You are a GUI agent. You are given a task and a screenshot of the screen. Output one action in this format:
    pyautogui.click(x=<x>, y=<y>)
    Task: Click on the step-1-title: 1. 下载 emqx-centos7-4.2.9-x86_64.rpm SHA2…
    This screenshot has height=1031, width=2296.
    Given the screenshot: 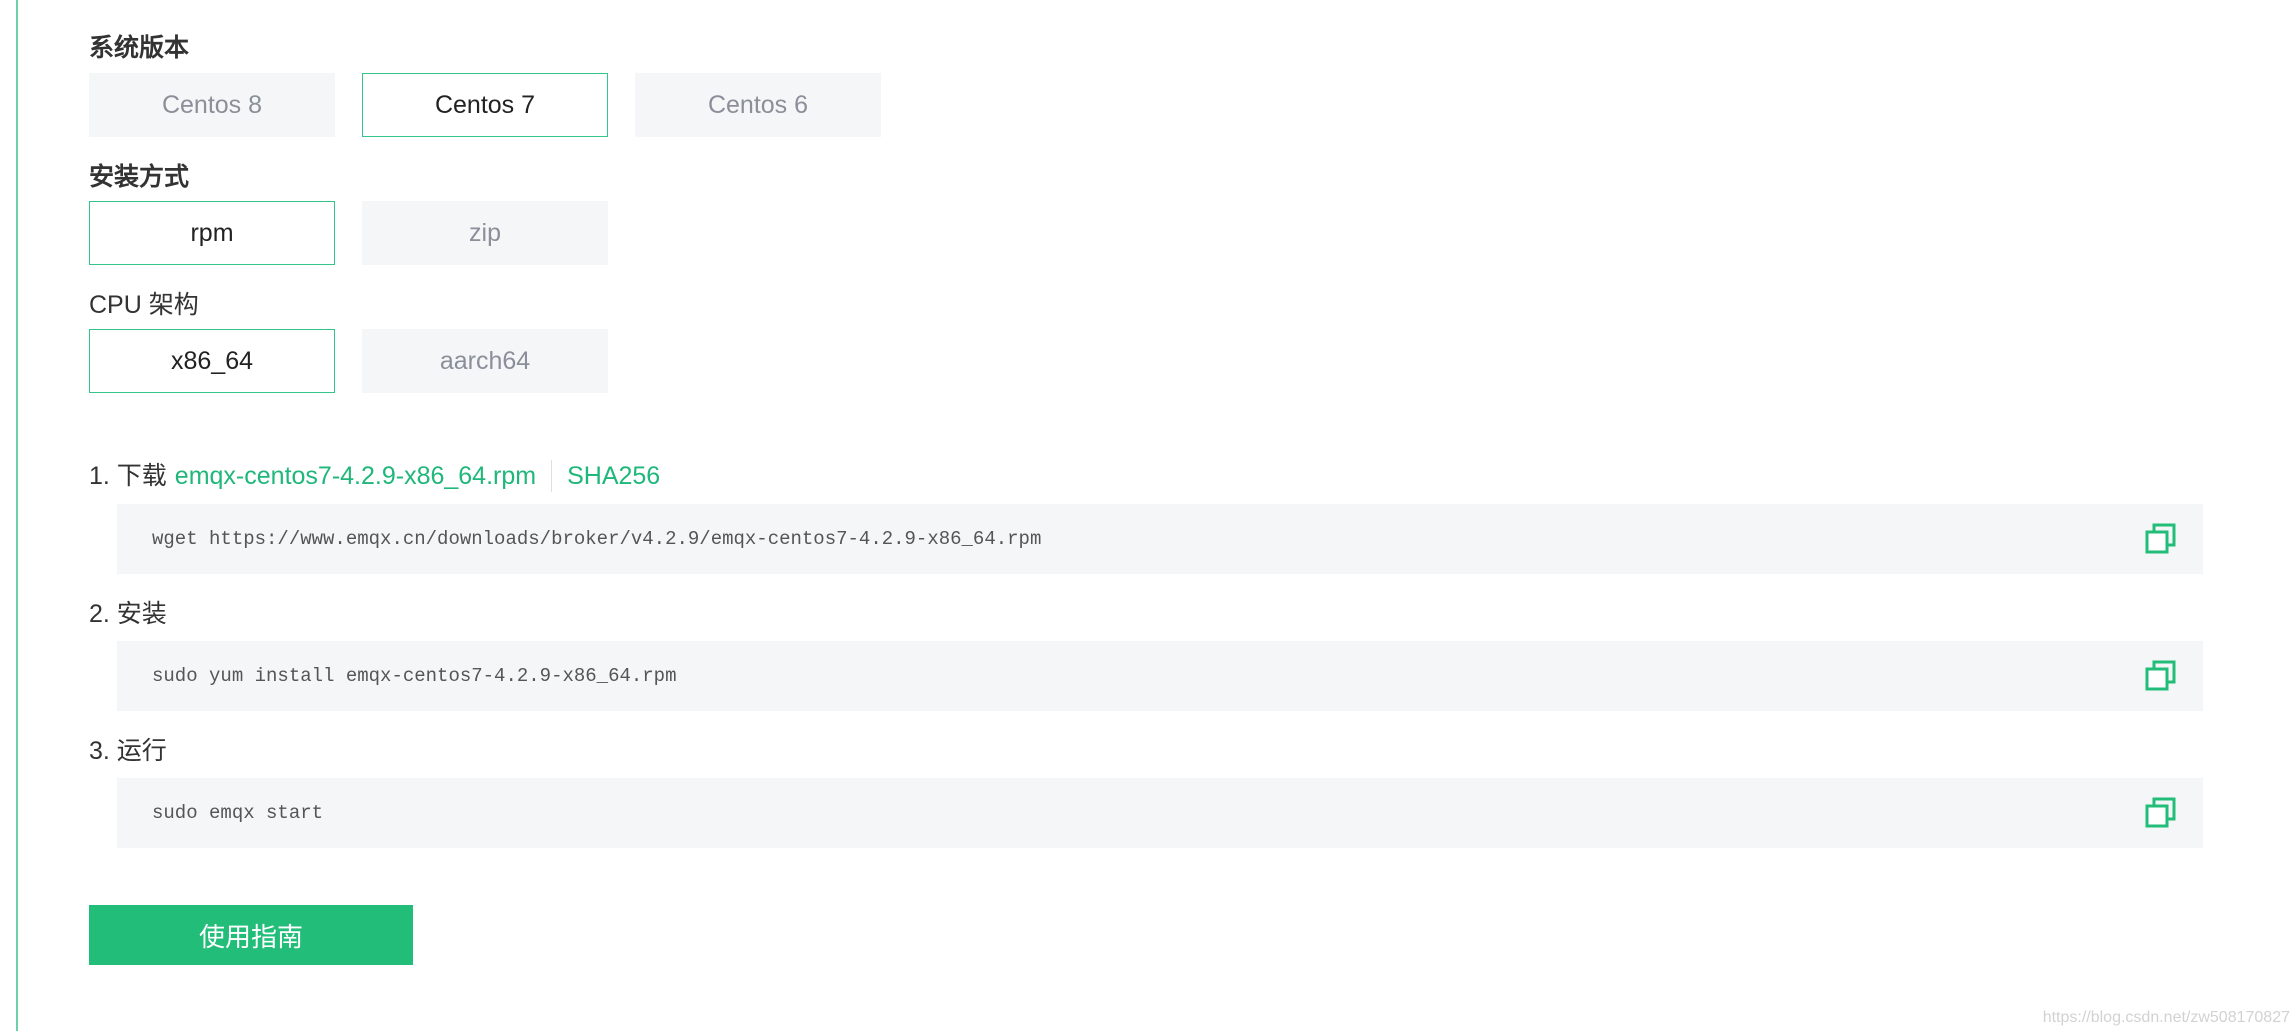 What is the action you would take?
    pyautogui.click(x=374, y=476)
    